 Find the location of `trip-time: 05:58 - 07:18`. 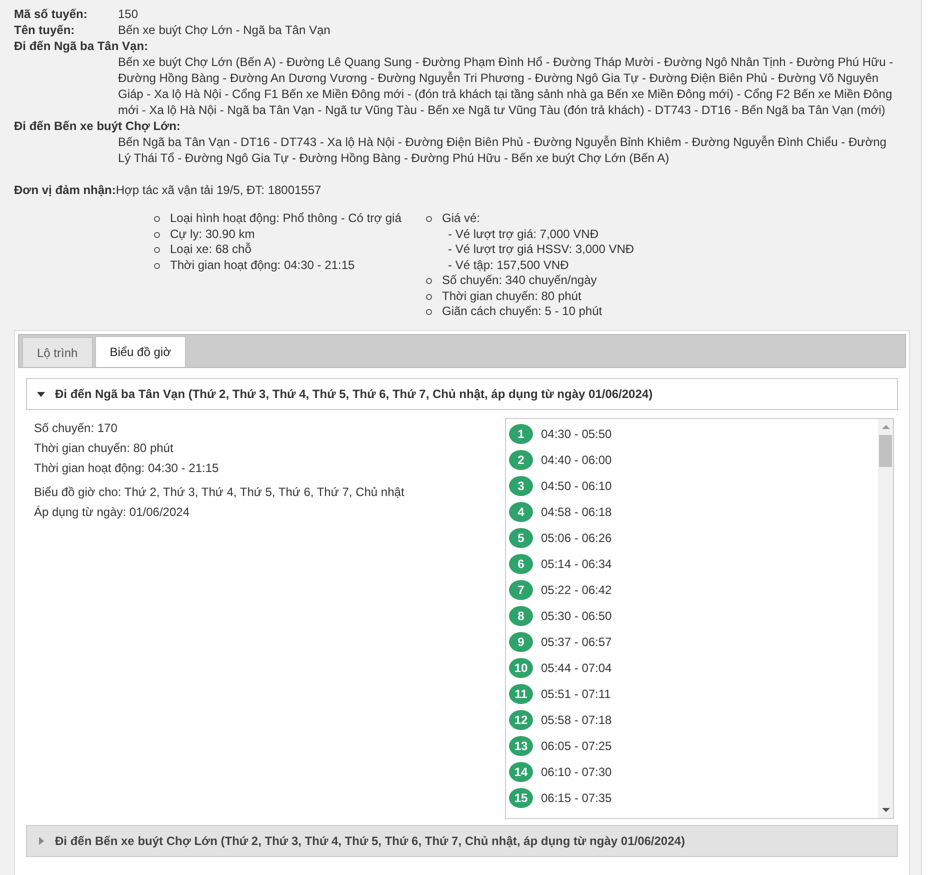

trip-time: 05:58 - 07:18 is located at coordinates (576, 719).